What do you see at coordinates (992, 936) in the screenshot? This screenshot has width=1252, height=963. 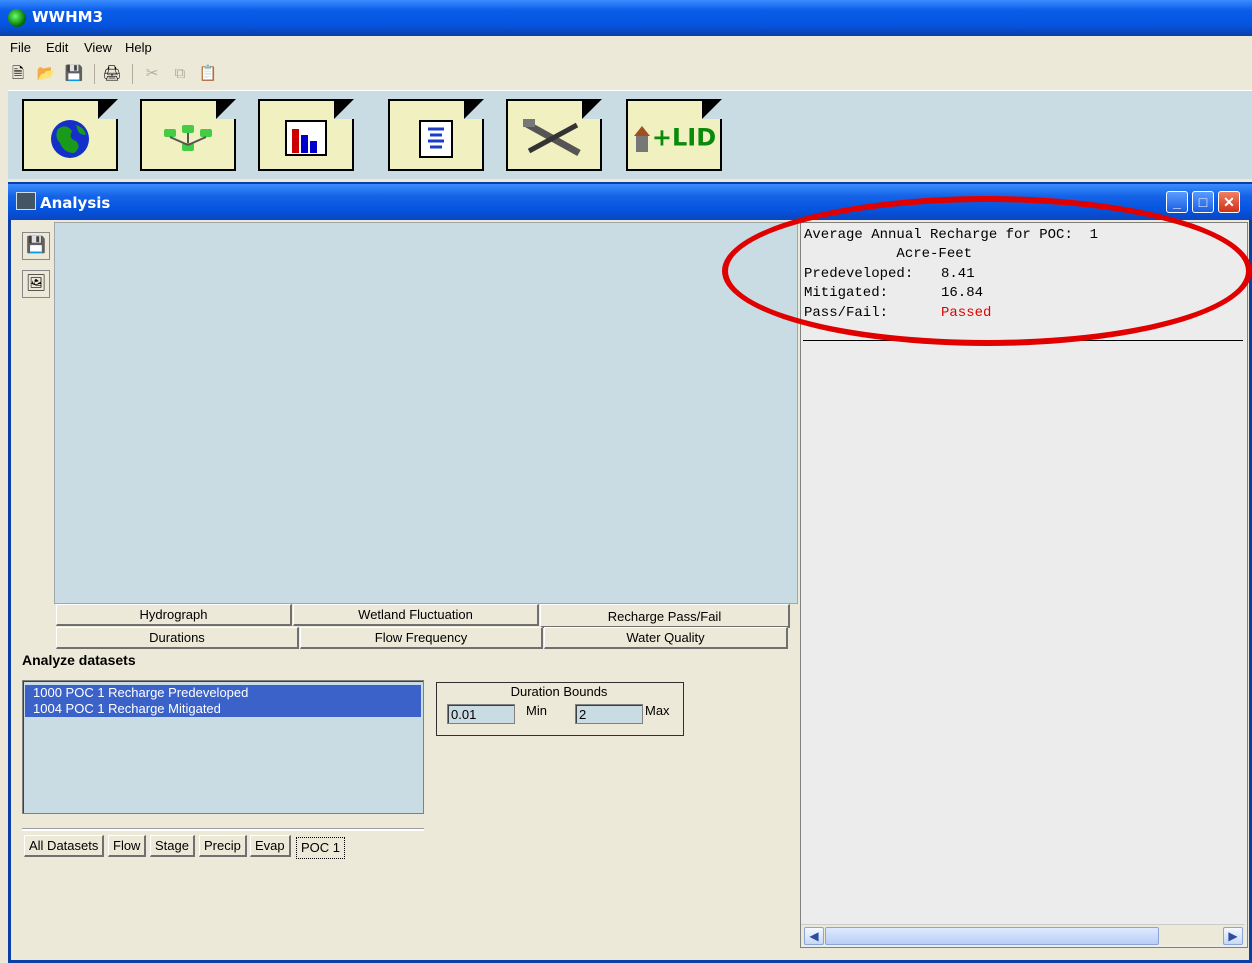 I see `scroll-thumb` at bounding box center [992, 936].